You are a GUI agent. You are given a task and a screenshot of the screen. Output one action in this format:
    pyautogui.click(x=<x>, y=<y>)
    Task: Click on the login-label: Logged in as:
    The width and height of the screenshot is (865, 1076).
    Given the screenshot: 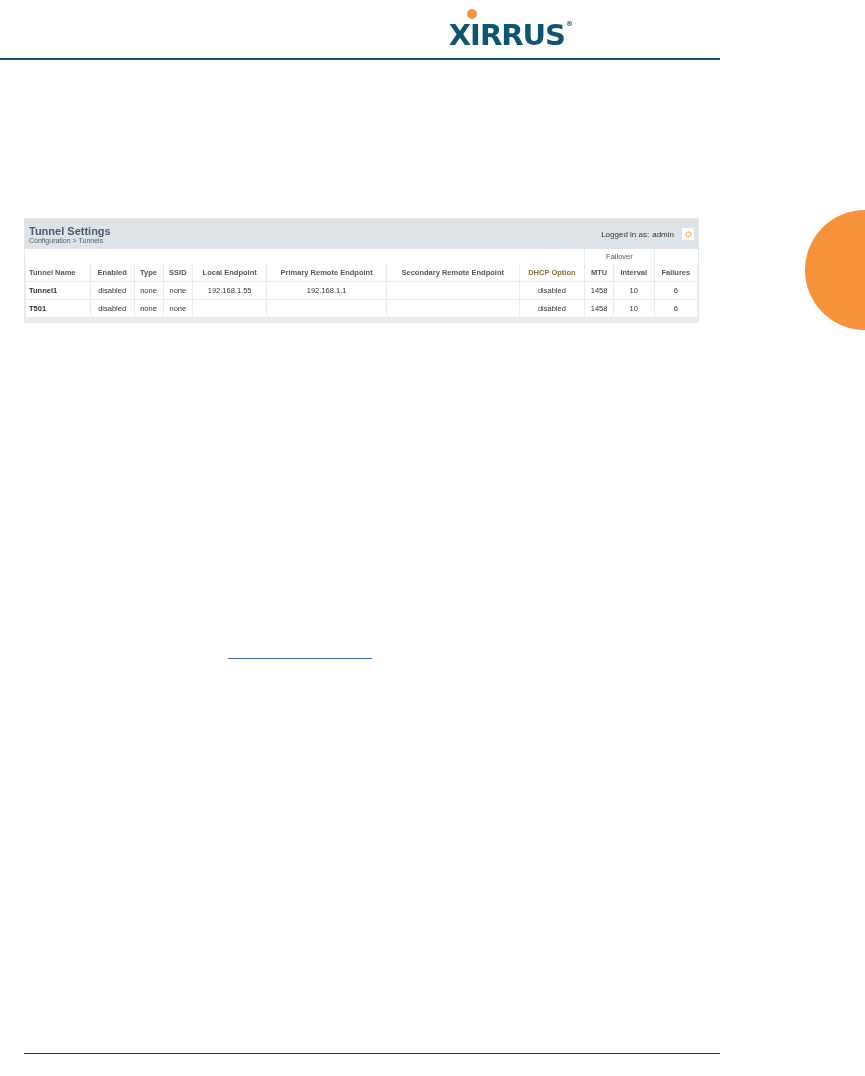 What is the action you would take?
    pyautogui.click(x=625, y=234)
    